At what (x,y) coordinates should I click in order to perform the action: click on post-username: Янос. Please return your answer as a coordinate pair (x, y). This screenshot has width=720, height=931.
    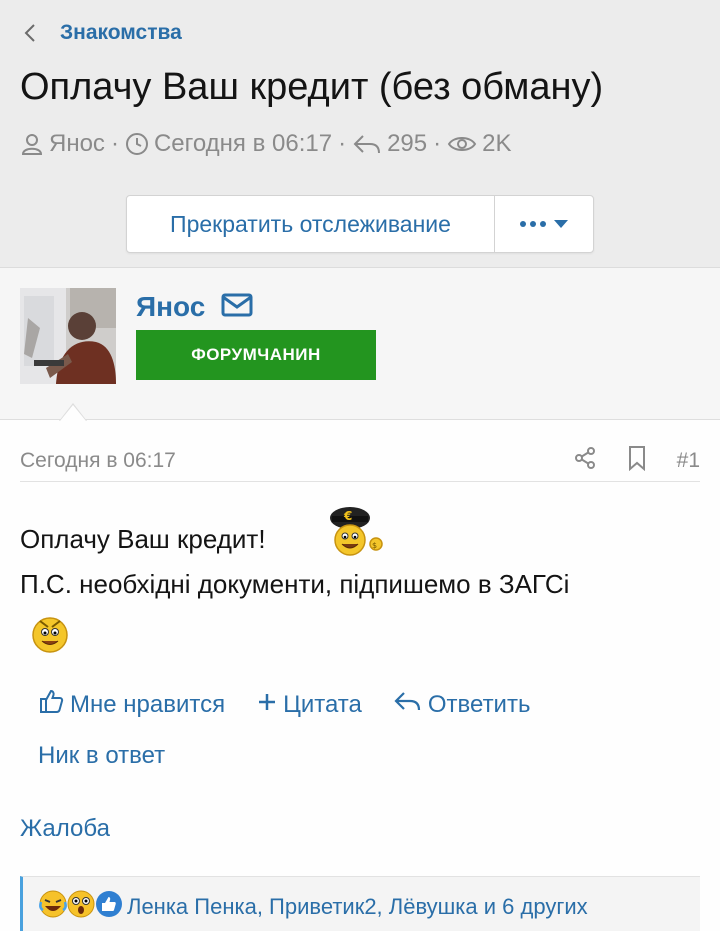
    Looking at the image, I should click on (194, 307).